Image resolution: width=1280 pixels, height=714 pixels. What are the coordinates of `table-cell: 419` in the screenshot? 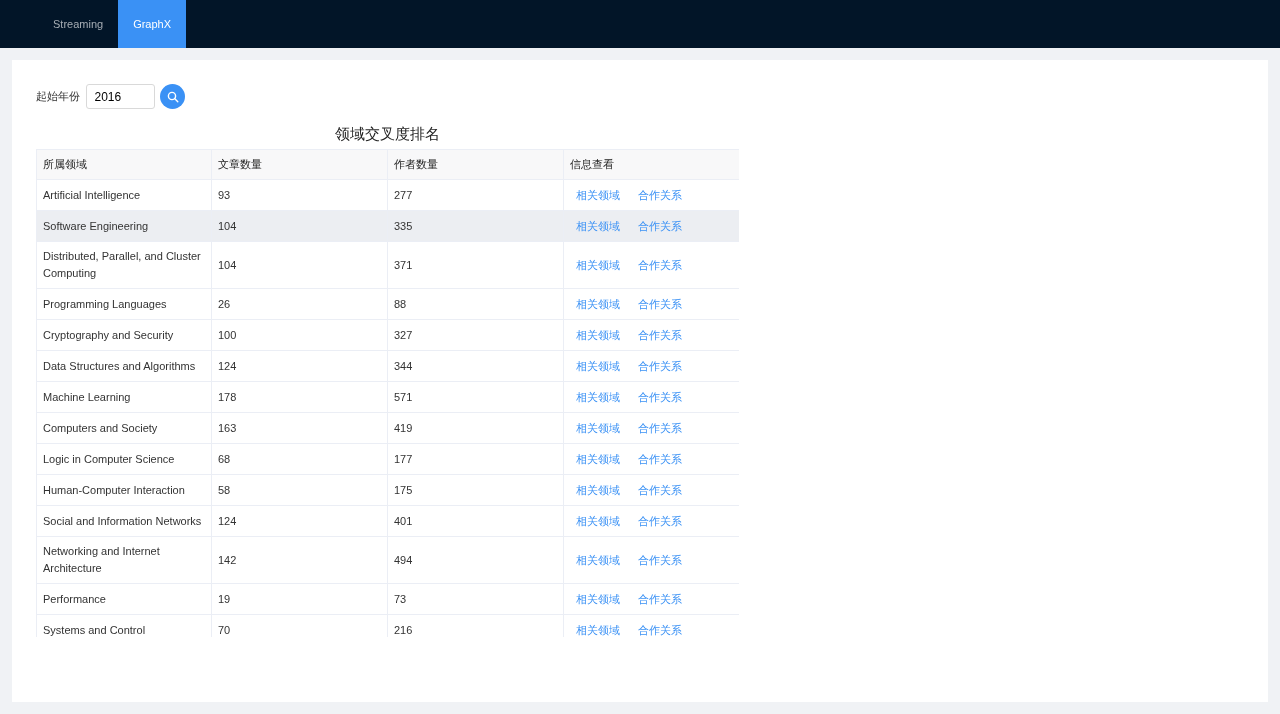 It's located at (475, 428).